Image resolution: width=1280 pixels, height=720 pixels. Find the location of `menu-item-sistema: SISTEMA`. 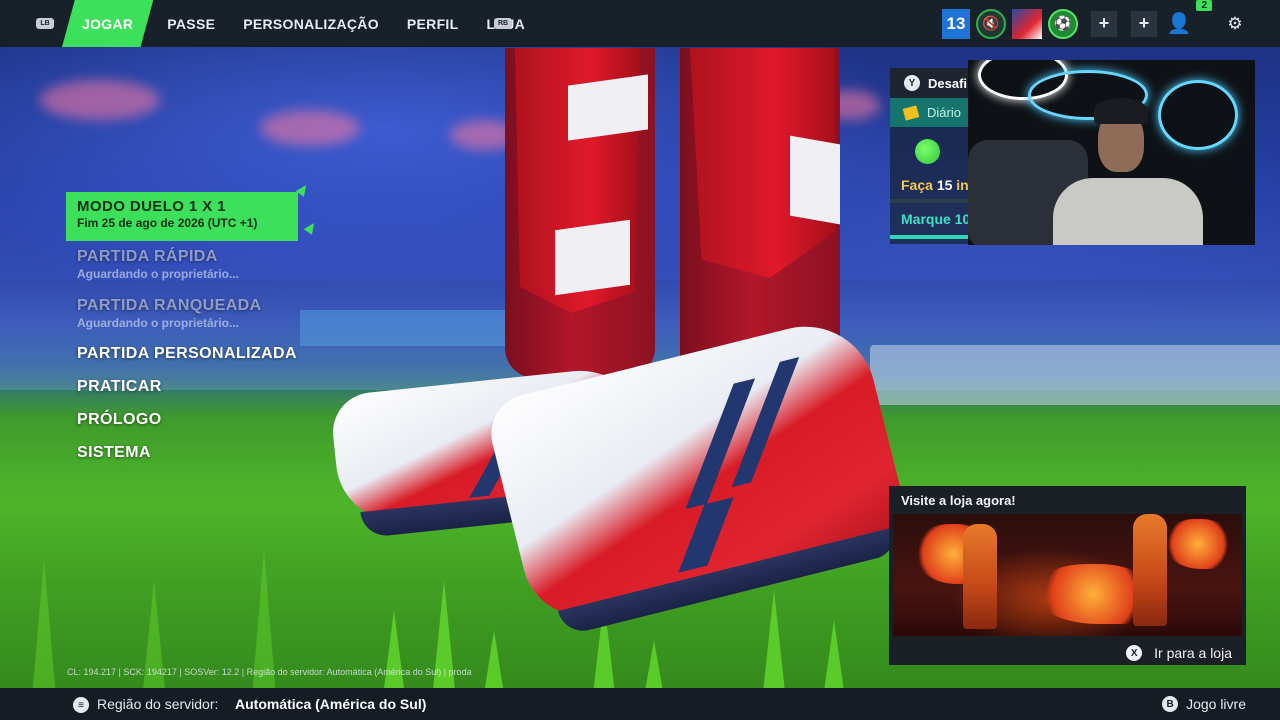

menu-item-sistema: SISTEMA is located at coordinates (191, 453).